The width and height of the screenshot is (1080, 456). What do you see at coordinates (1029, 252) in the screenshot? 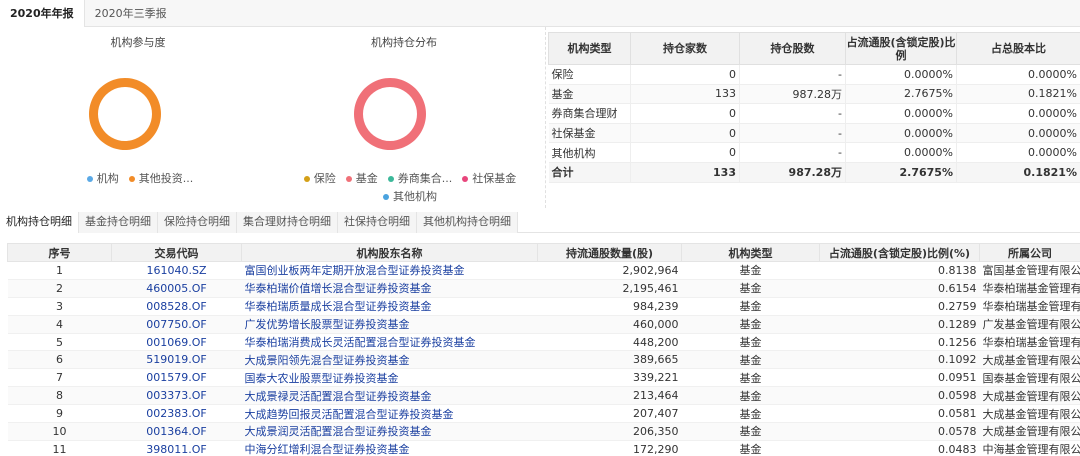
I see `detail-col-company: 所属公司` at bounding box center [1029, 252].